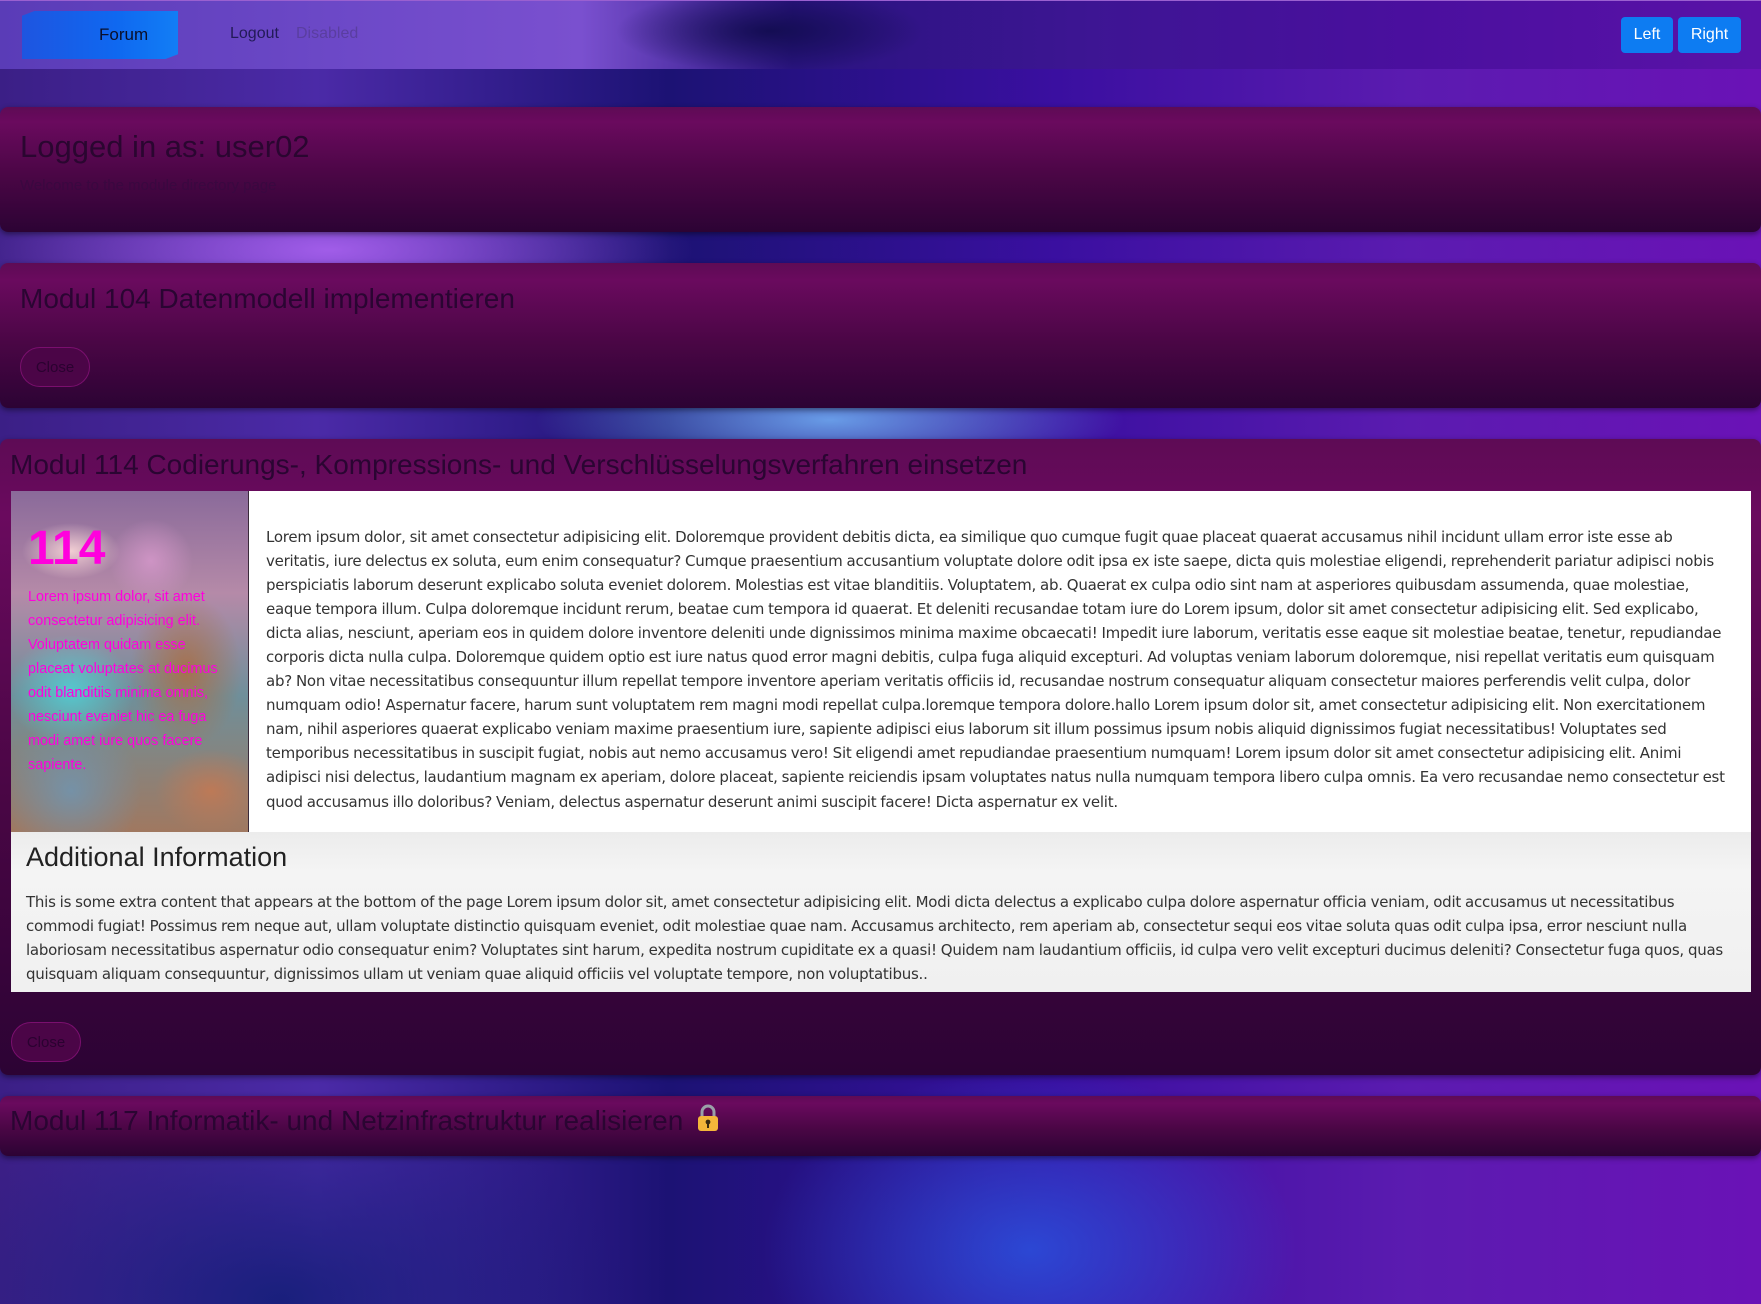 The width and height of the screenshot is (1761, 1304). I want to click on lock-icon, so click(708, 1121).